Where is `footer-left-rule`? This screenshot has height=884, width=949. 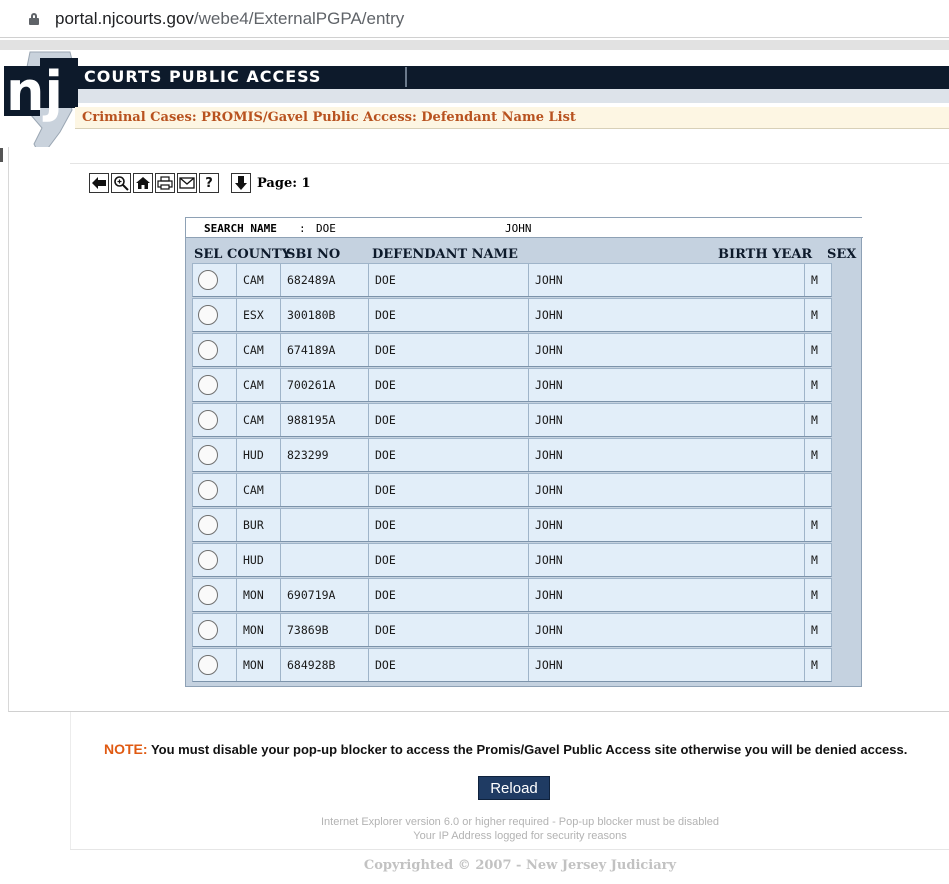 footer-left-rule is located at coordinates (70, 781).